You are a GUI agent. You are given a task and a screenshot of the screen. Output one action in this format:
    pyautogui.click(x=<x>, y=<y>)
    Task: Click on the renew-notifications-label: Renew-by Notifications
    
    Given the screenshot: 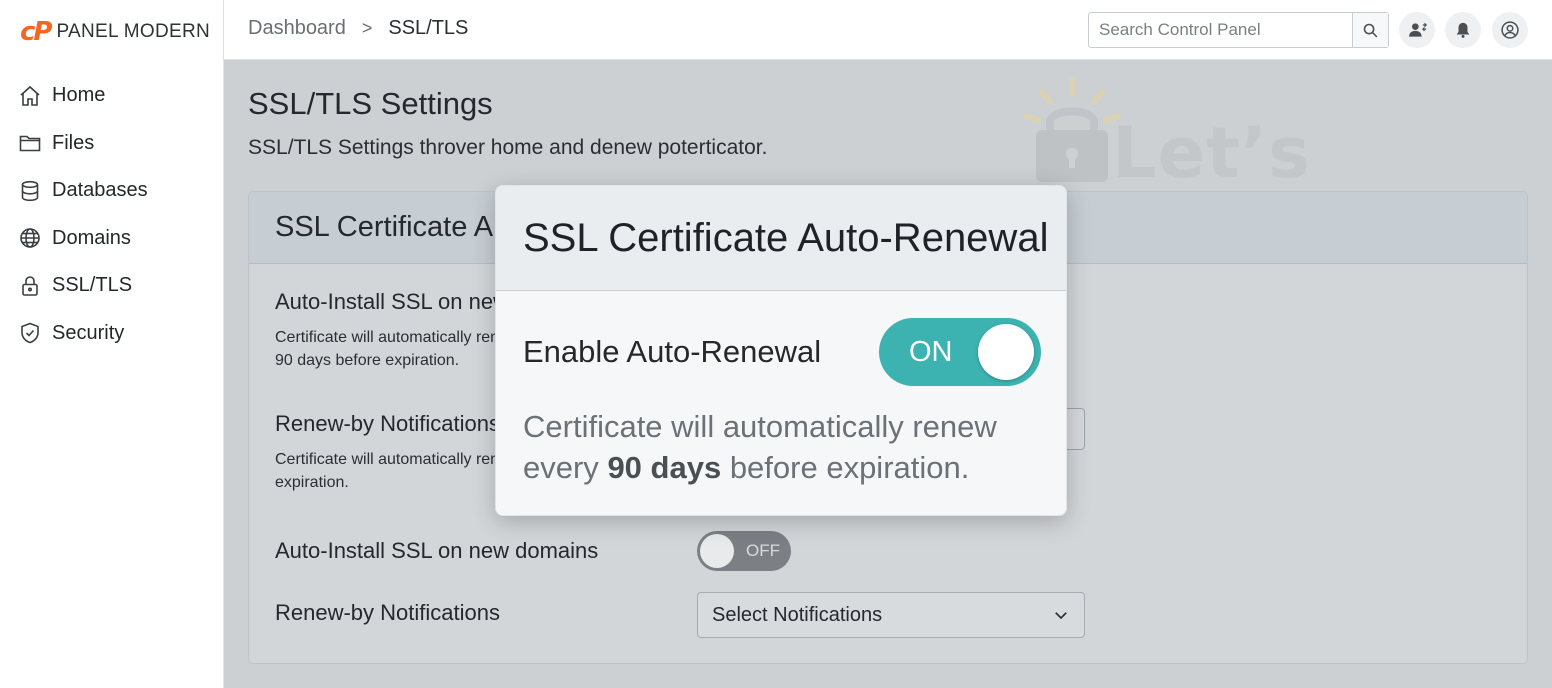 What is the action you would take?
    pyautogui.click(x=387, y=423)
    